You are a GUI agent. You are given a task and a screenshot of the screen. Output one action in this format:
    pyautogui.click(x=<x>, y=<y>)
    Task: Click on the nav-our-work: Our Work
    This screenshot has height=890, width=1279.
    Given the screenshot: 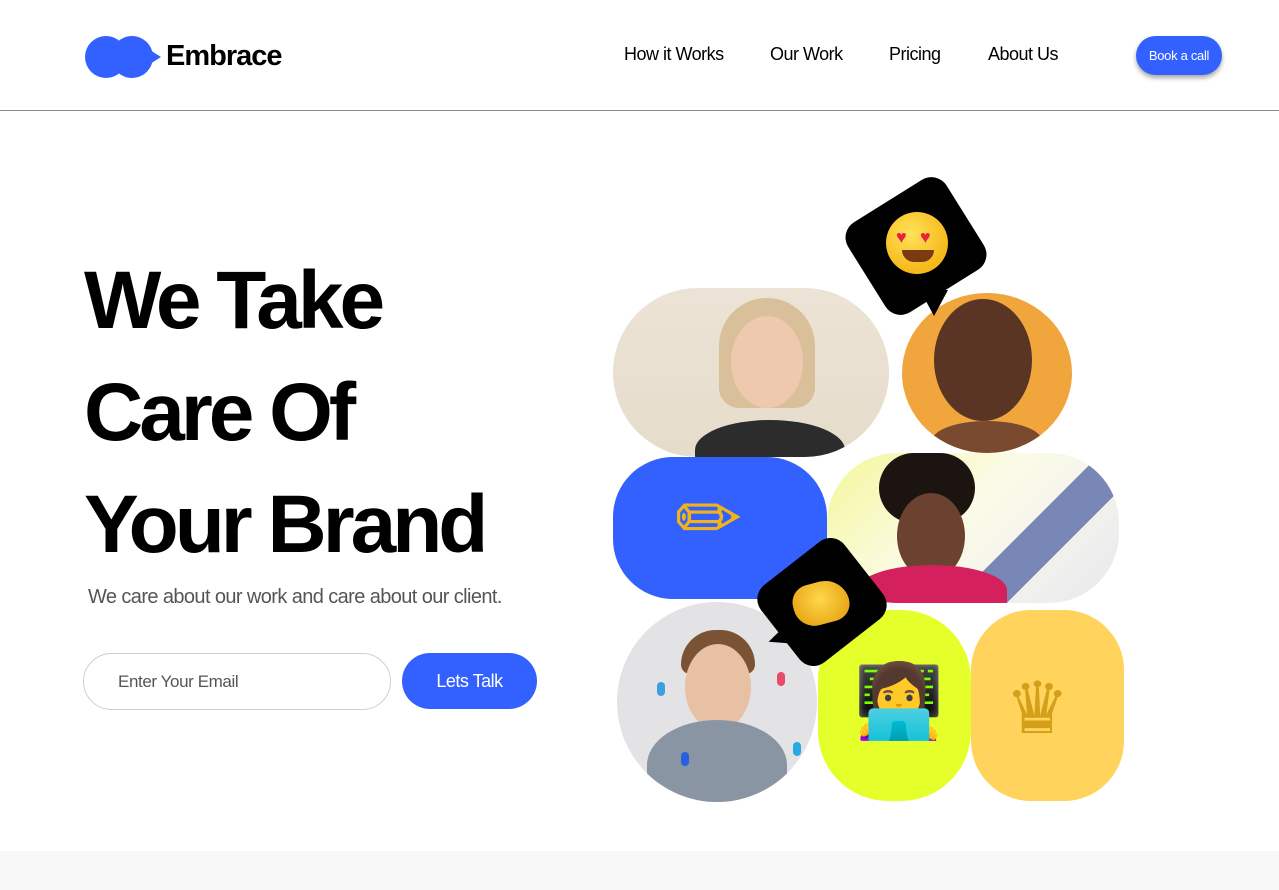 What is the action you would take?
    pyautogui.click(x=806, y=54)
    